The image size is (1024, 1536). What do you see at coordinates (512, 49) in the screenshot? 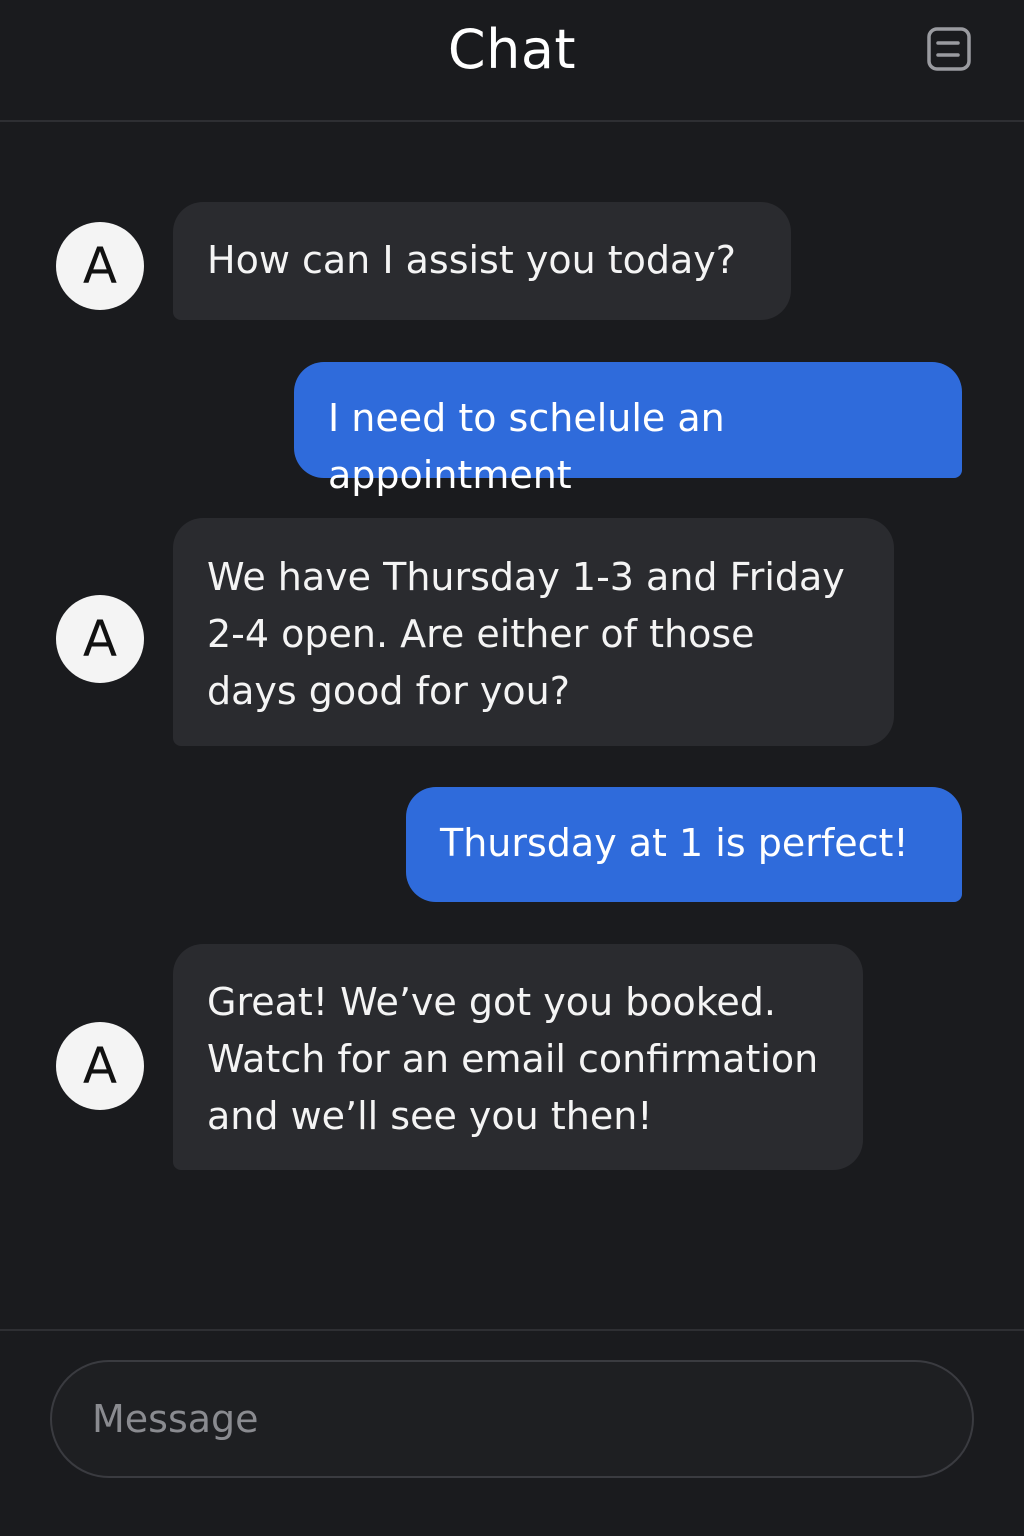
I see `page-title: Chat` at bounding box center [512, 49].